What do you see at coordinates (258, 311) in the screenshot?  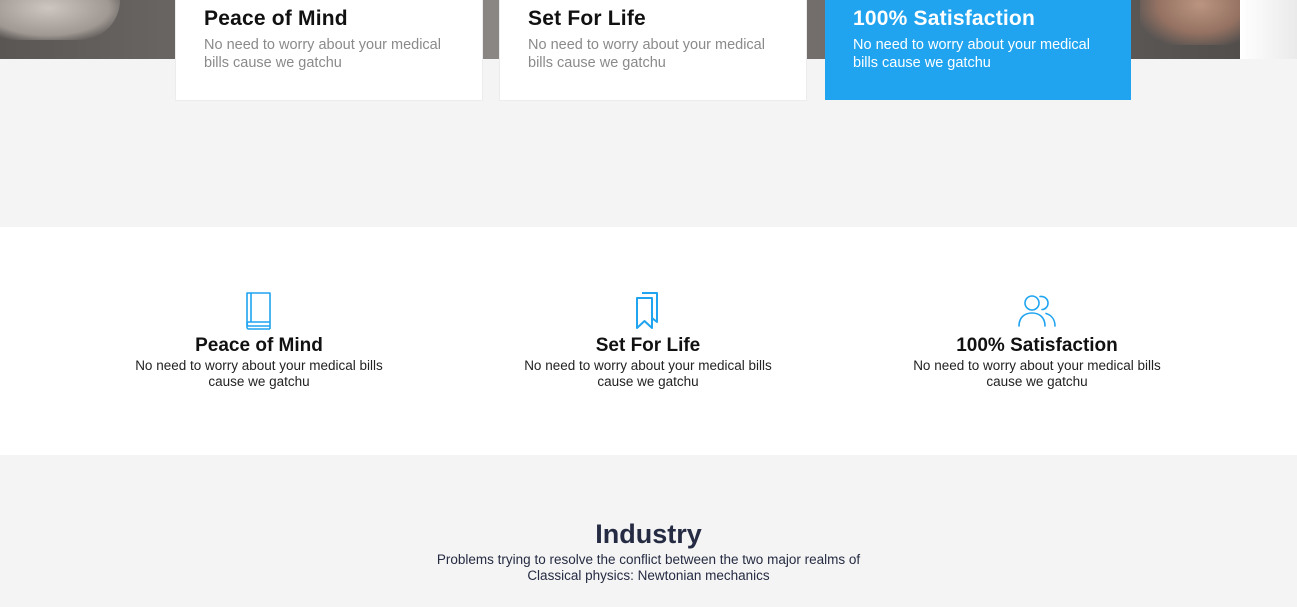 I see `book-icon` at bounding box center [258, 311].